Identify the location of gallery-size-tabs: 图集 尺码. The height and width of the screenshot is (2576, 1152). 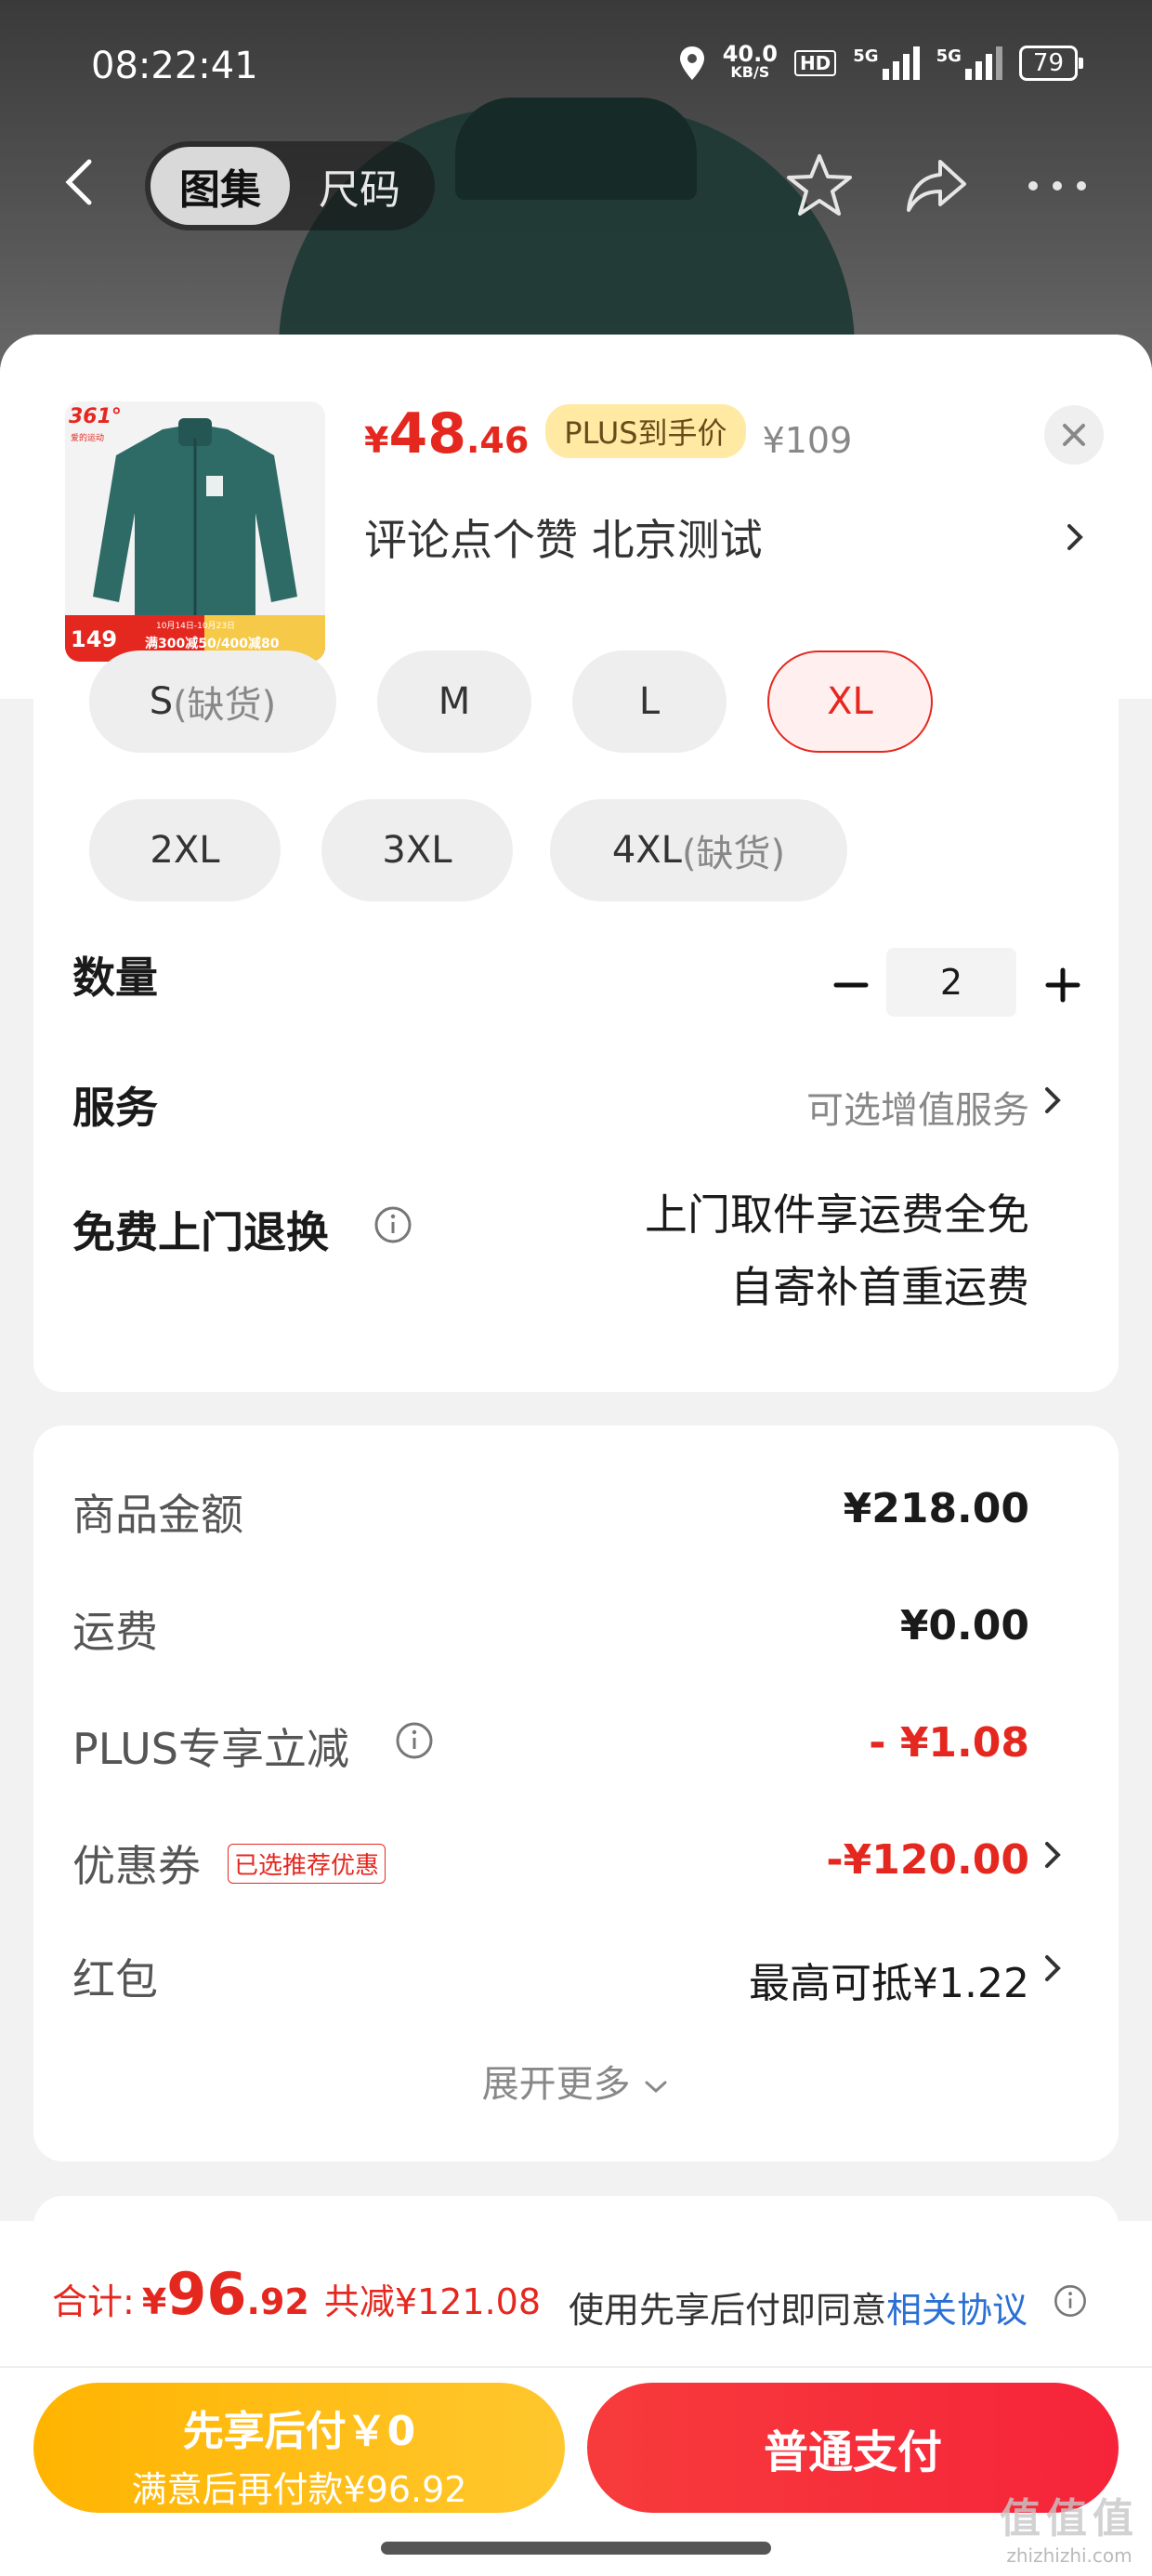
(290, 185).